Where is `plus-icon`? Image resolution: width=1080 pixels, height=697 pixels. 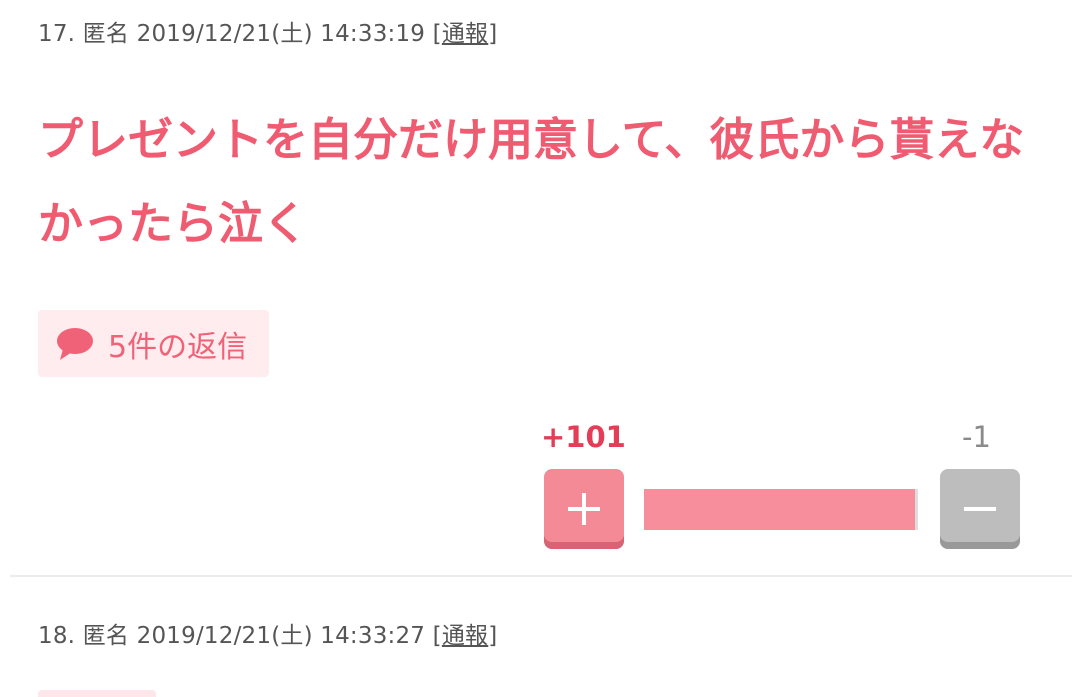 plus-icon is located at coordinates (584, 509).